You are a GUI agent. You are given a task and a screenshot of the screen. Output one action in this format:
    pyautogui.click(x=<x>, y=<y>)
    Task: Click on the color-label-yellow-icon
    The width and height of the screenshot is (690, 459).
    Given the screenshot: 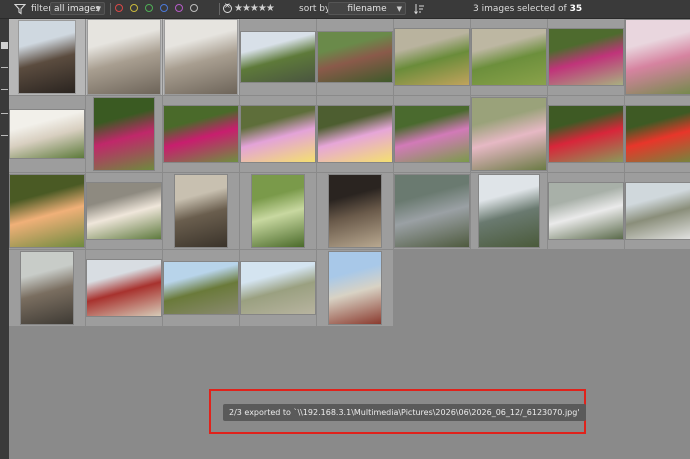 What is the action you would take?
    pyautogui.click(x=134, y=8)
    